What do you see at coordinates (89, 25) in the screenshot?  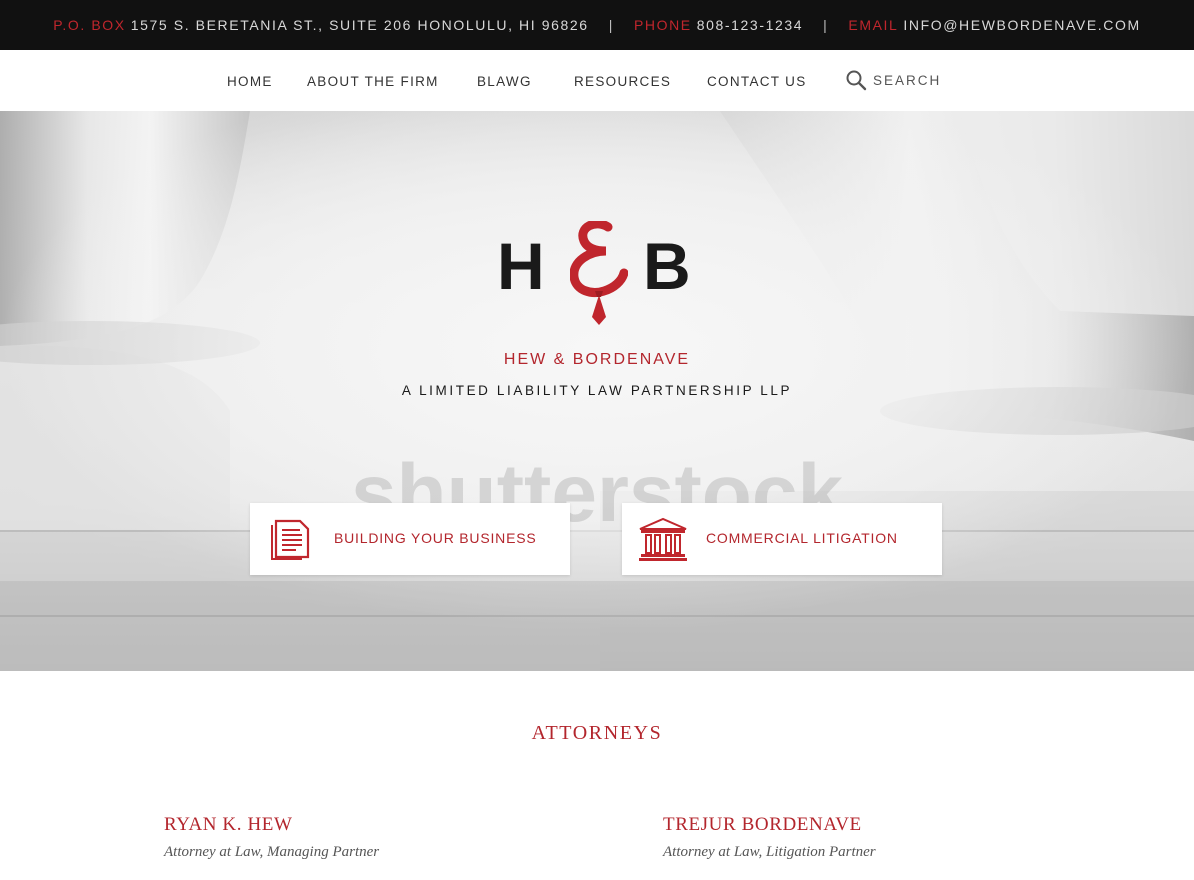 I see `po-box-label: P.O. BOX` at bounding box center [89, 25].